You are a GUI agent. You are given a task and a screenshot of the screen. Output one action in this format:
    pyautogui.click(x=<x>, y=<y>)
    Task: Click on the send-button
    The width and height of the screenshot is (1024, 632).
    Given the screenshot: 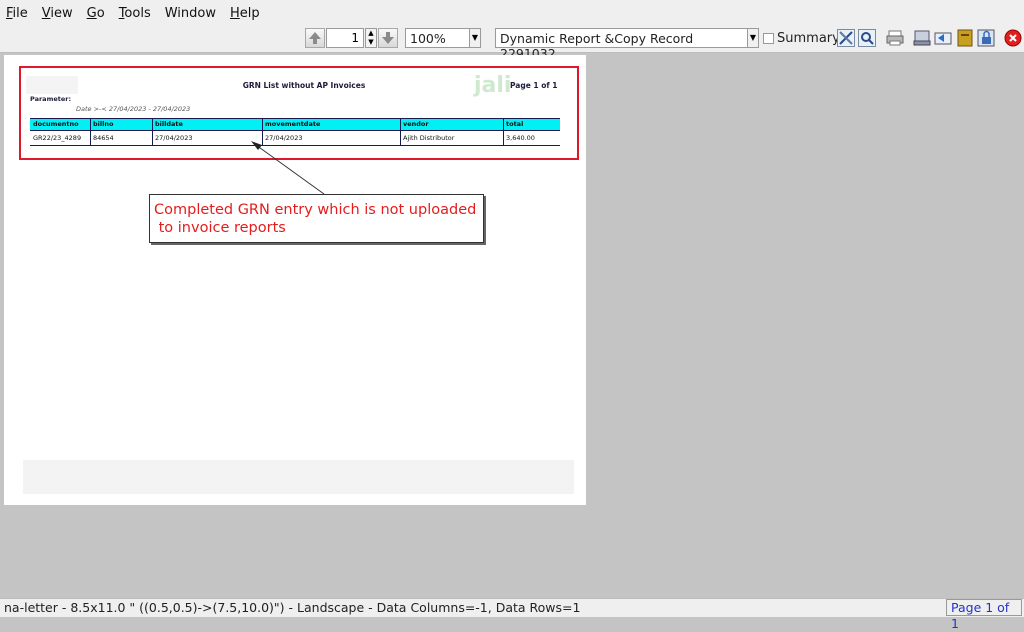 What is the action you would take?
    pyautogui.click(x=943, y=38)
    